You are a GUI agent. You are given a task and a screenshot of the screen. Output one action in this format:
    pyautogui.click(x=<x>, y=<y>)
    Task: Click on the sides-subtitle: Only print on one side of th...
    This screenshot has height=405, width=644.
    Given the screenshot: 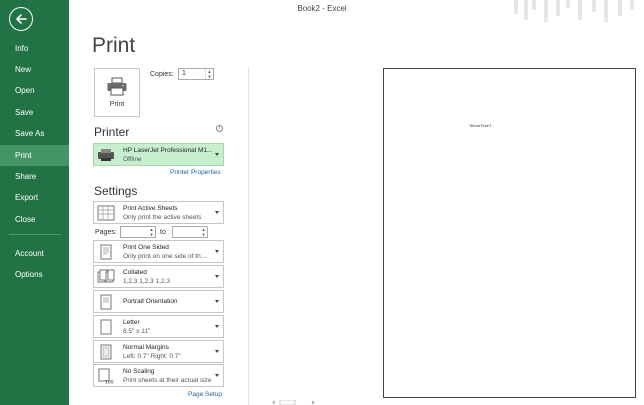 What is the action you would take?
    pyautogui.click(x=165, y=256)
    